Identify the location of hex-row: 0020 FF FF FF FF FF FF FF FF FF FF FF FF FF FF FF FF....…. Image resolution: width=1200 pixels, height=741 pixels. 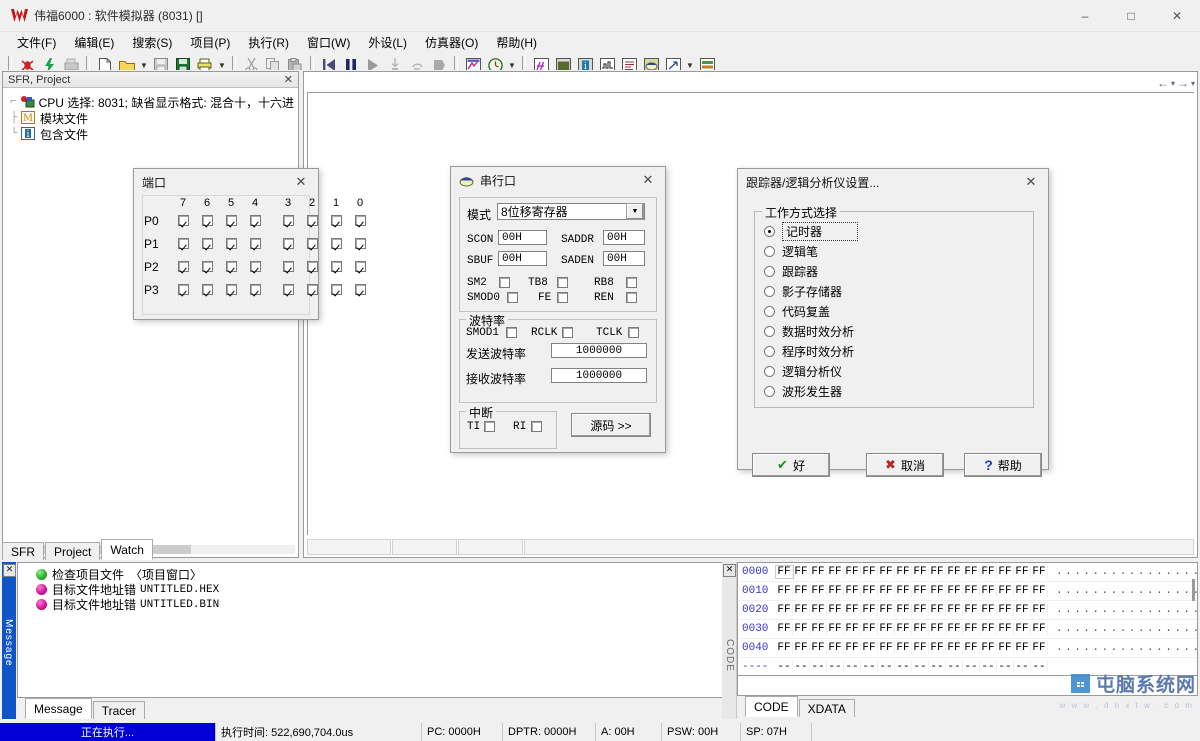
(967, 610).